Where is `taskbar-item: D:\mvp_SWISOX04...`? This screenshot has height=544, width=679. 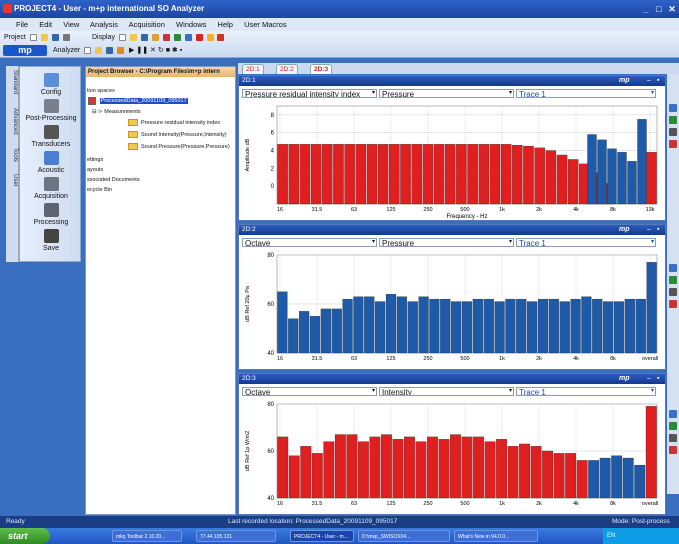 taskbar-item: D:\mvp_SWISOX04... is located at coordinates (404, 536).